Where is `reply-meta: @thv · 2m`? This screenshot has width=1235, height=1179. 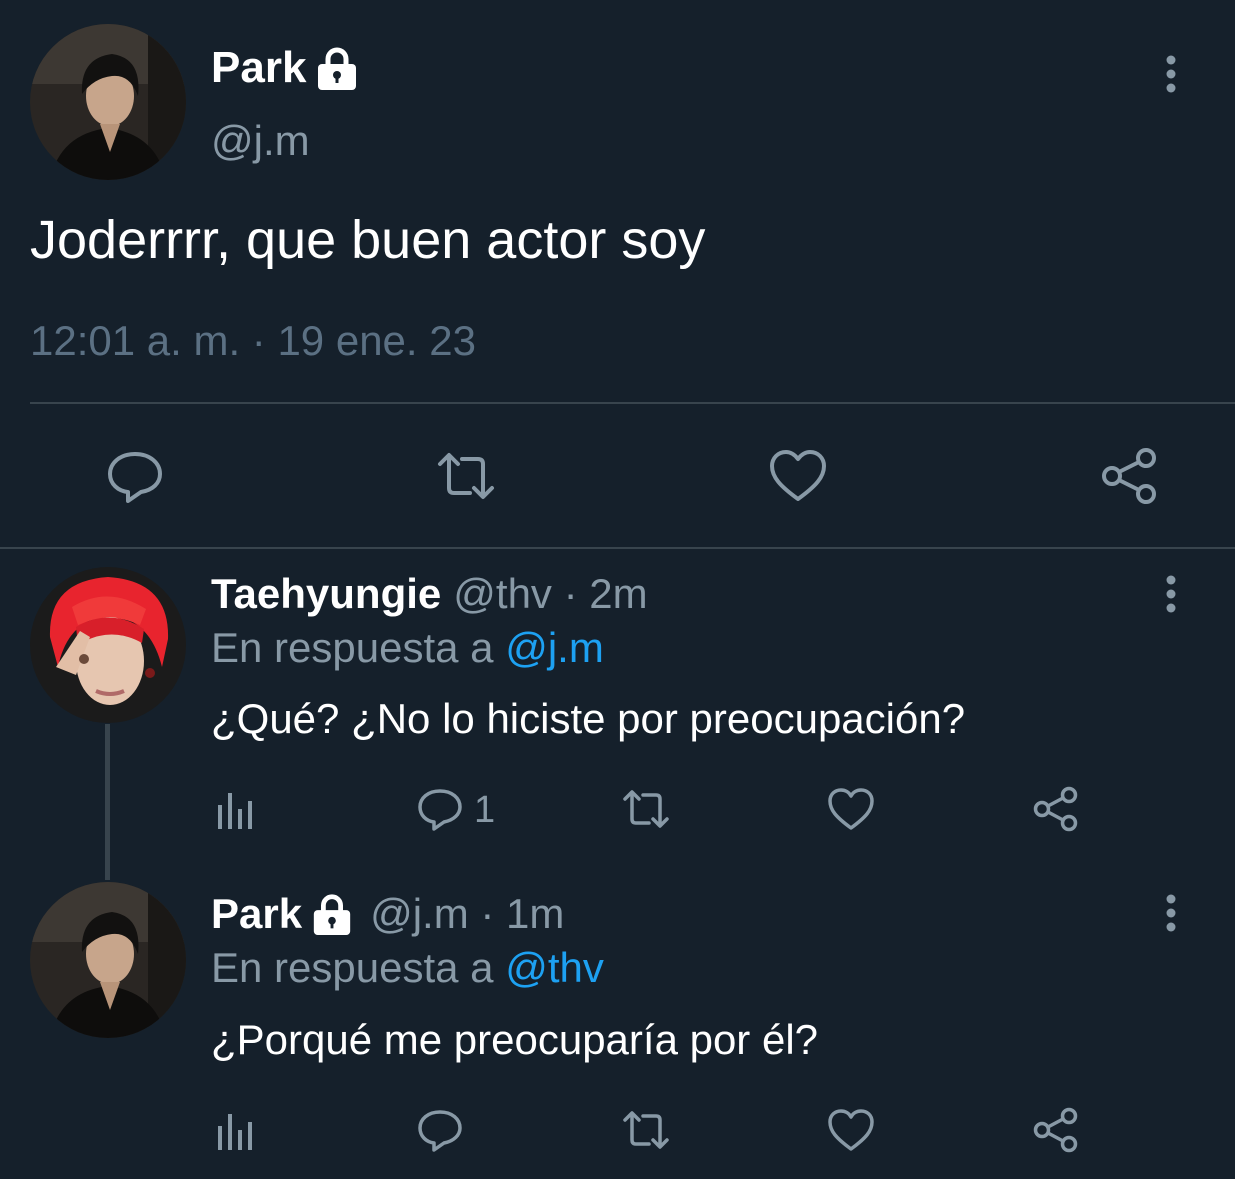 reply-meta: @thv · 2m is located at coordinates (550, 593).